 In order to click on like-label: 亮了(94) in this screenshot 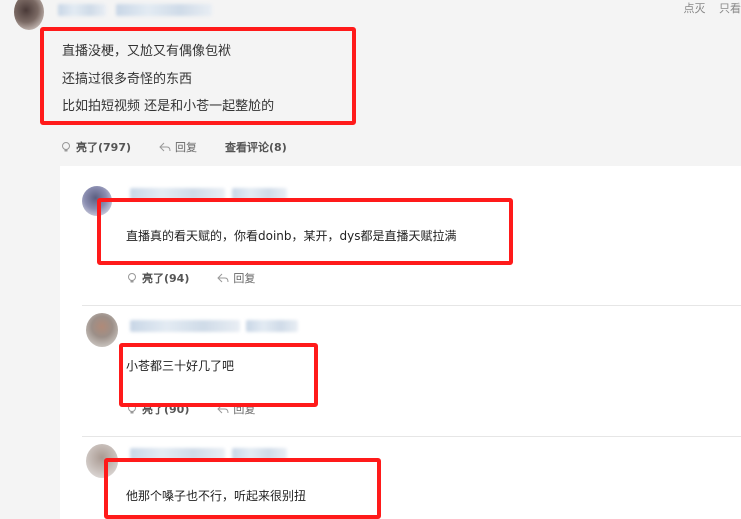, I will do `click(166, 278)`.